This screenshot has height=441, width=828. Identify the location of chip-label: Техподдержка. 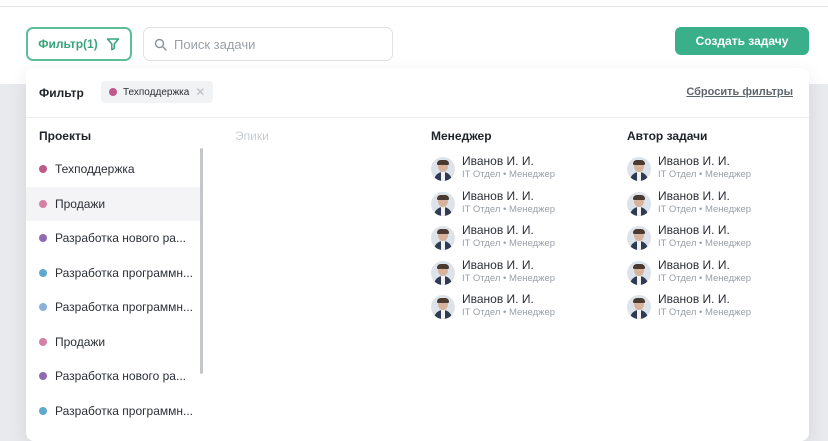
(156, 92).